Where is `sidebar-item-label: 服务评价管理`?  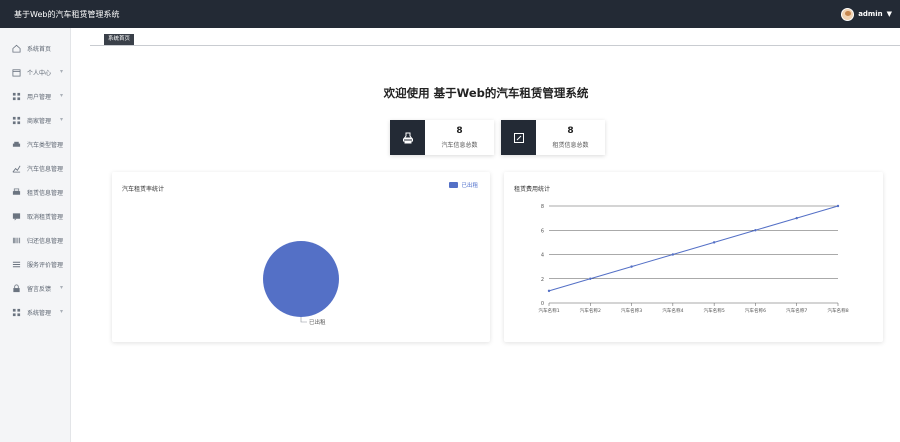
sidebar-item-label: 服务评价管理 is located at coordinates (45, 265).